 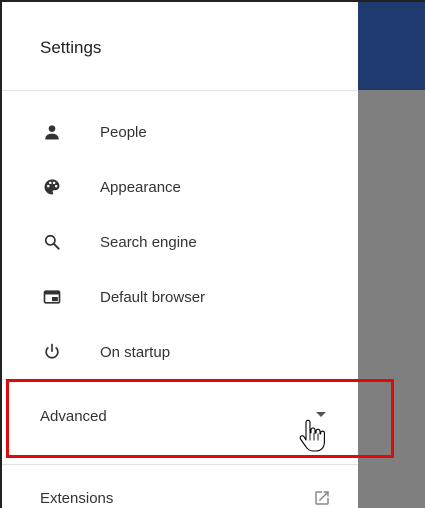 What do you see at coordinates (180, 90) in the screenshot?
I see `drawer-title-divider` at bounding box center [180, 90].